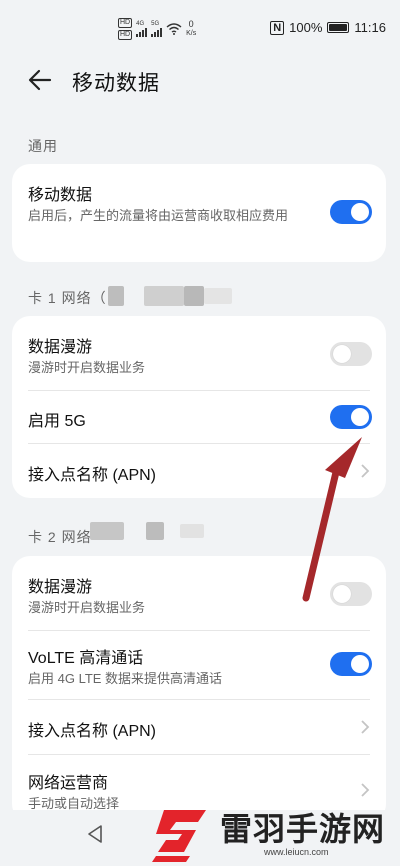 This screenshot has height=866, width=400. Describe the element at coordinates (60, 195) in the screenshot. I see `mobile-data-title: 移动数据` at that location.